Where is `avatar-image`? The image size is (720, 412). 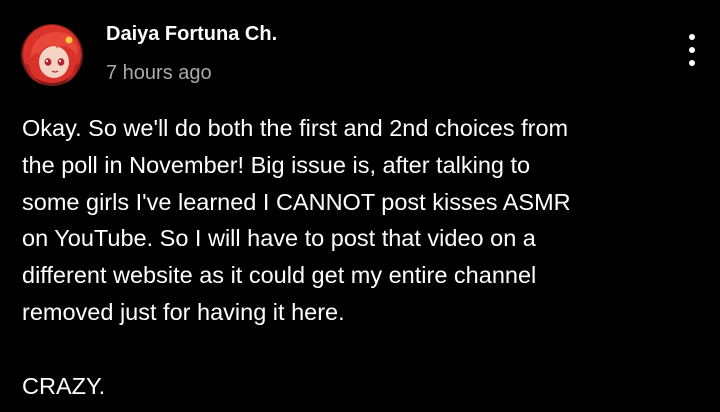
avatar-image is located at coordinates (52, 55).